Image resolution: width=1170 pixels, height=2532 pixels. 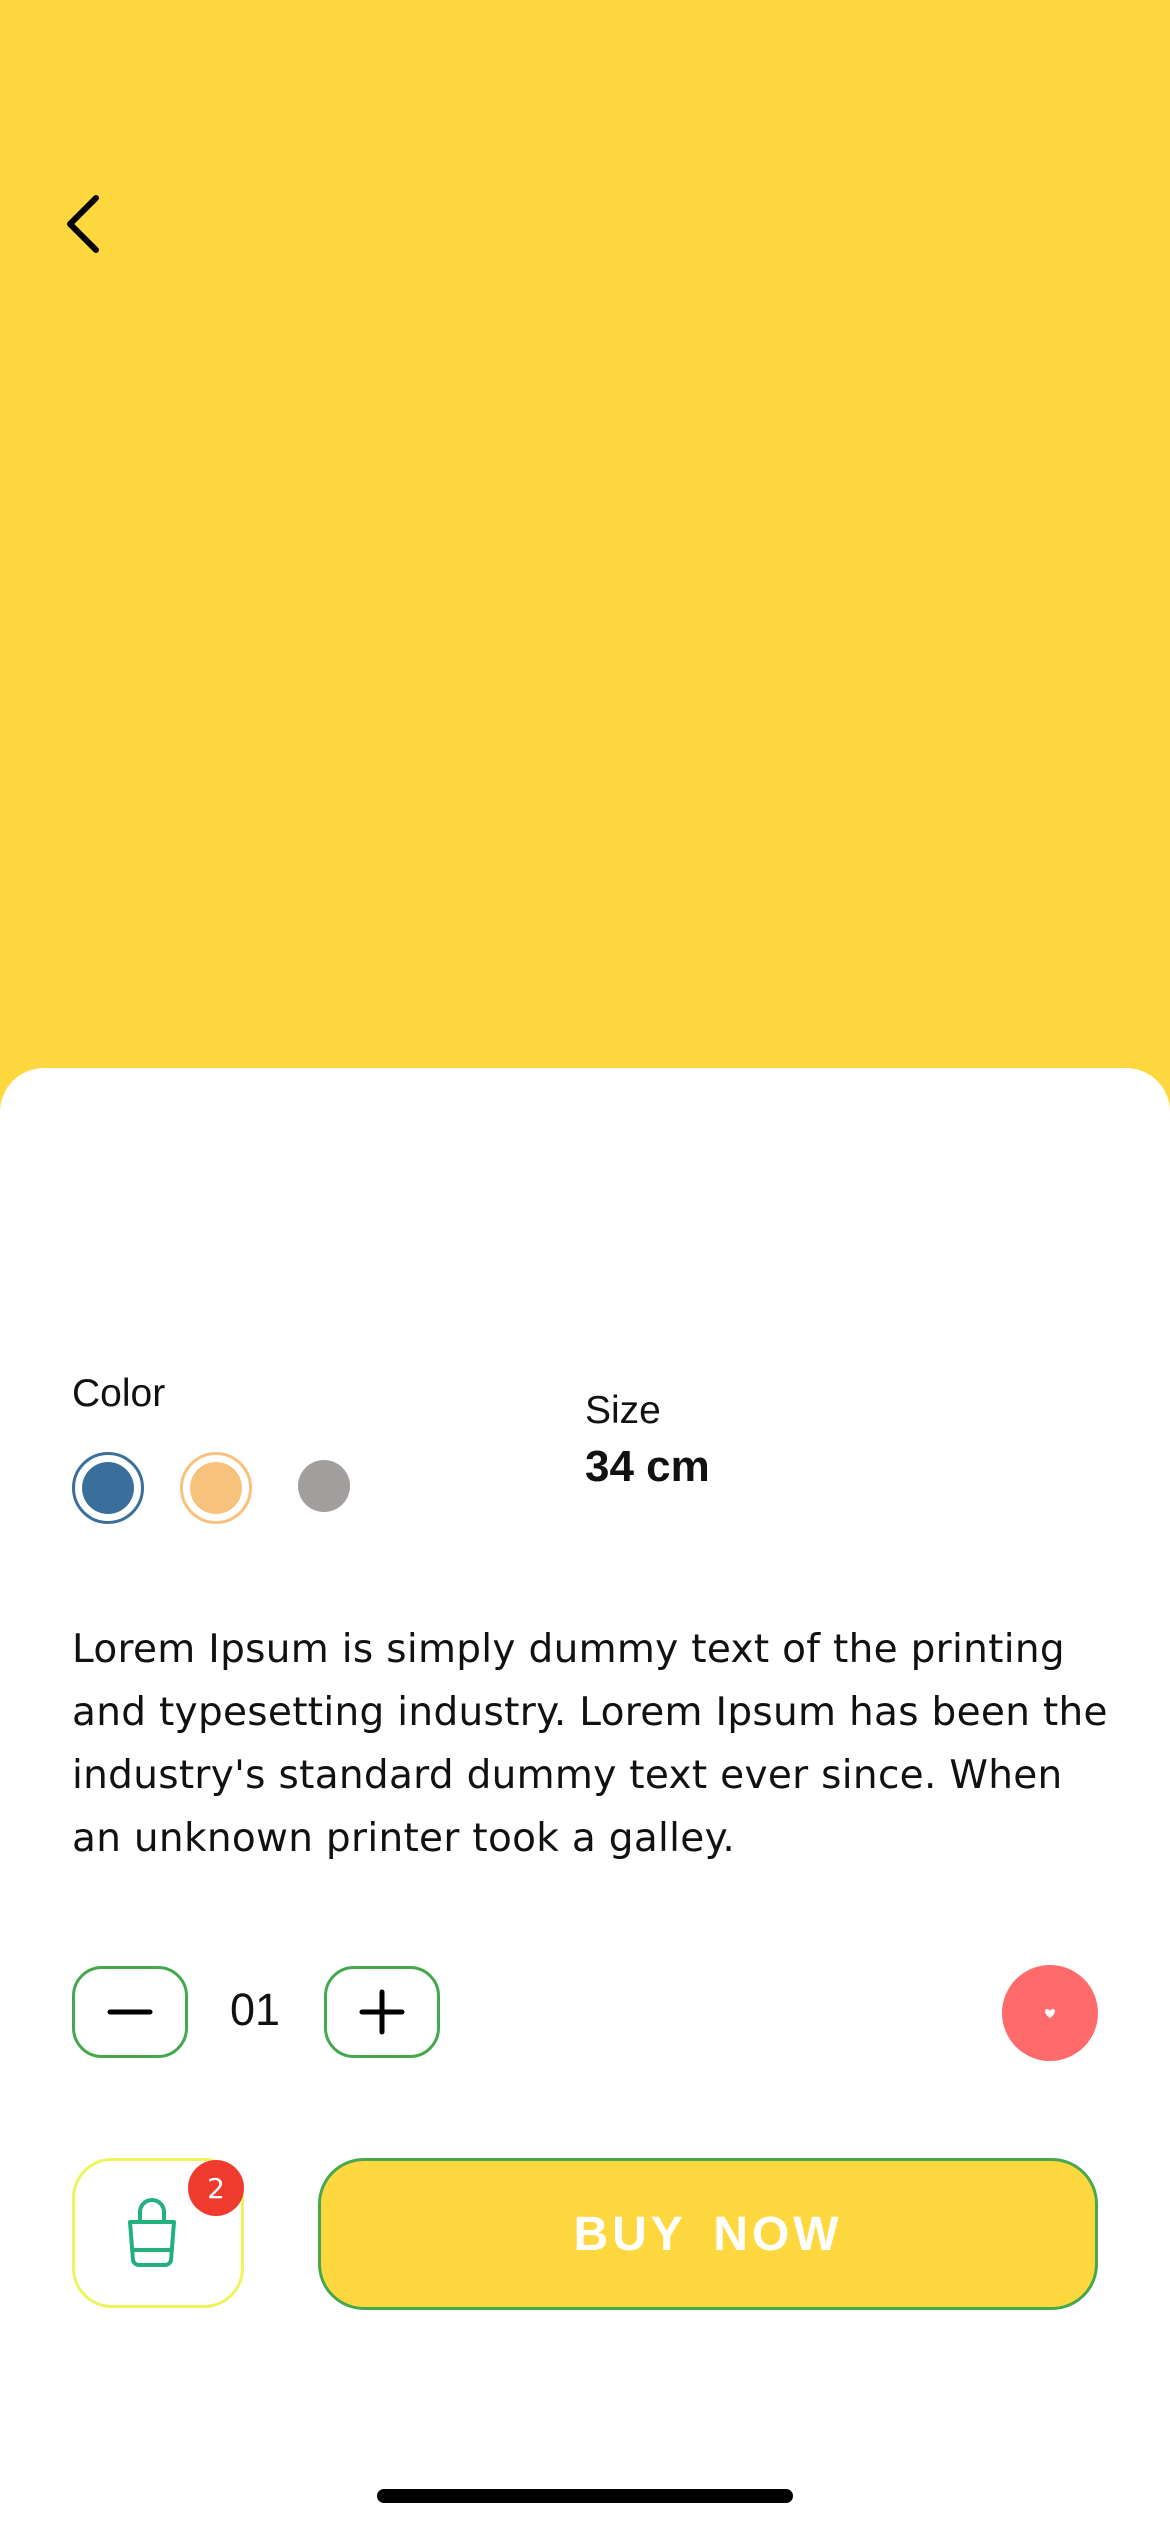 What do you see at coordinates (708, 2234) in the screenshot?
I see `buy-now-button: BUY NOW` at bounding box center [708, 2234].